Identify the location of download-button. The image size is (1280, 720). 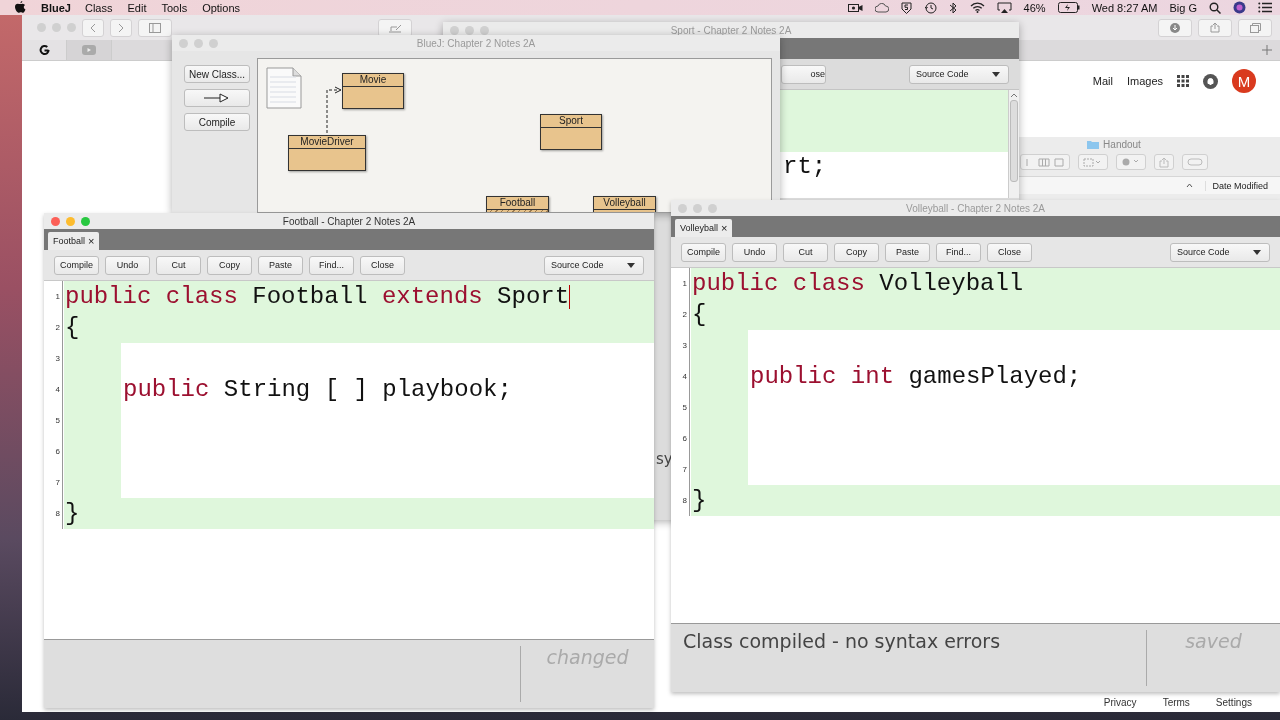
(1175, 27).